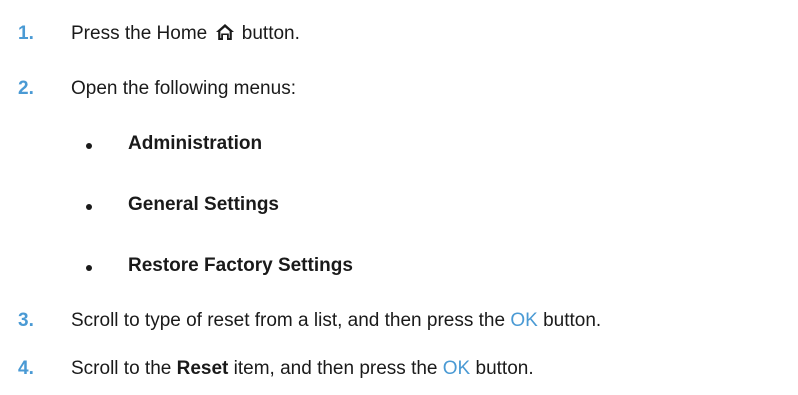  I want to click on home-icon, so click(224, 32).